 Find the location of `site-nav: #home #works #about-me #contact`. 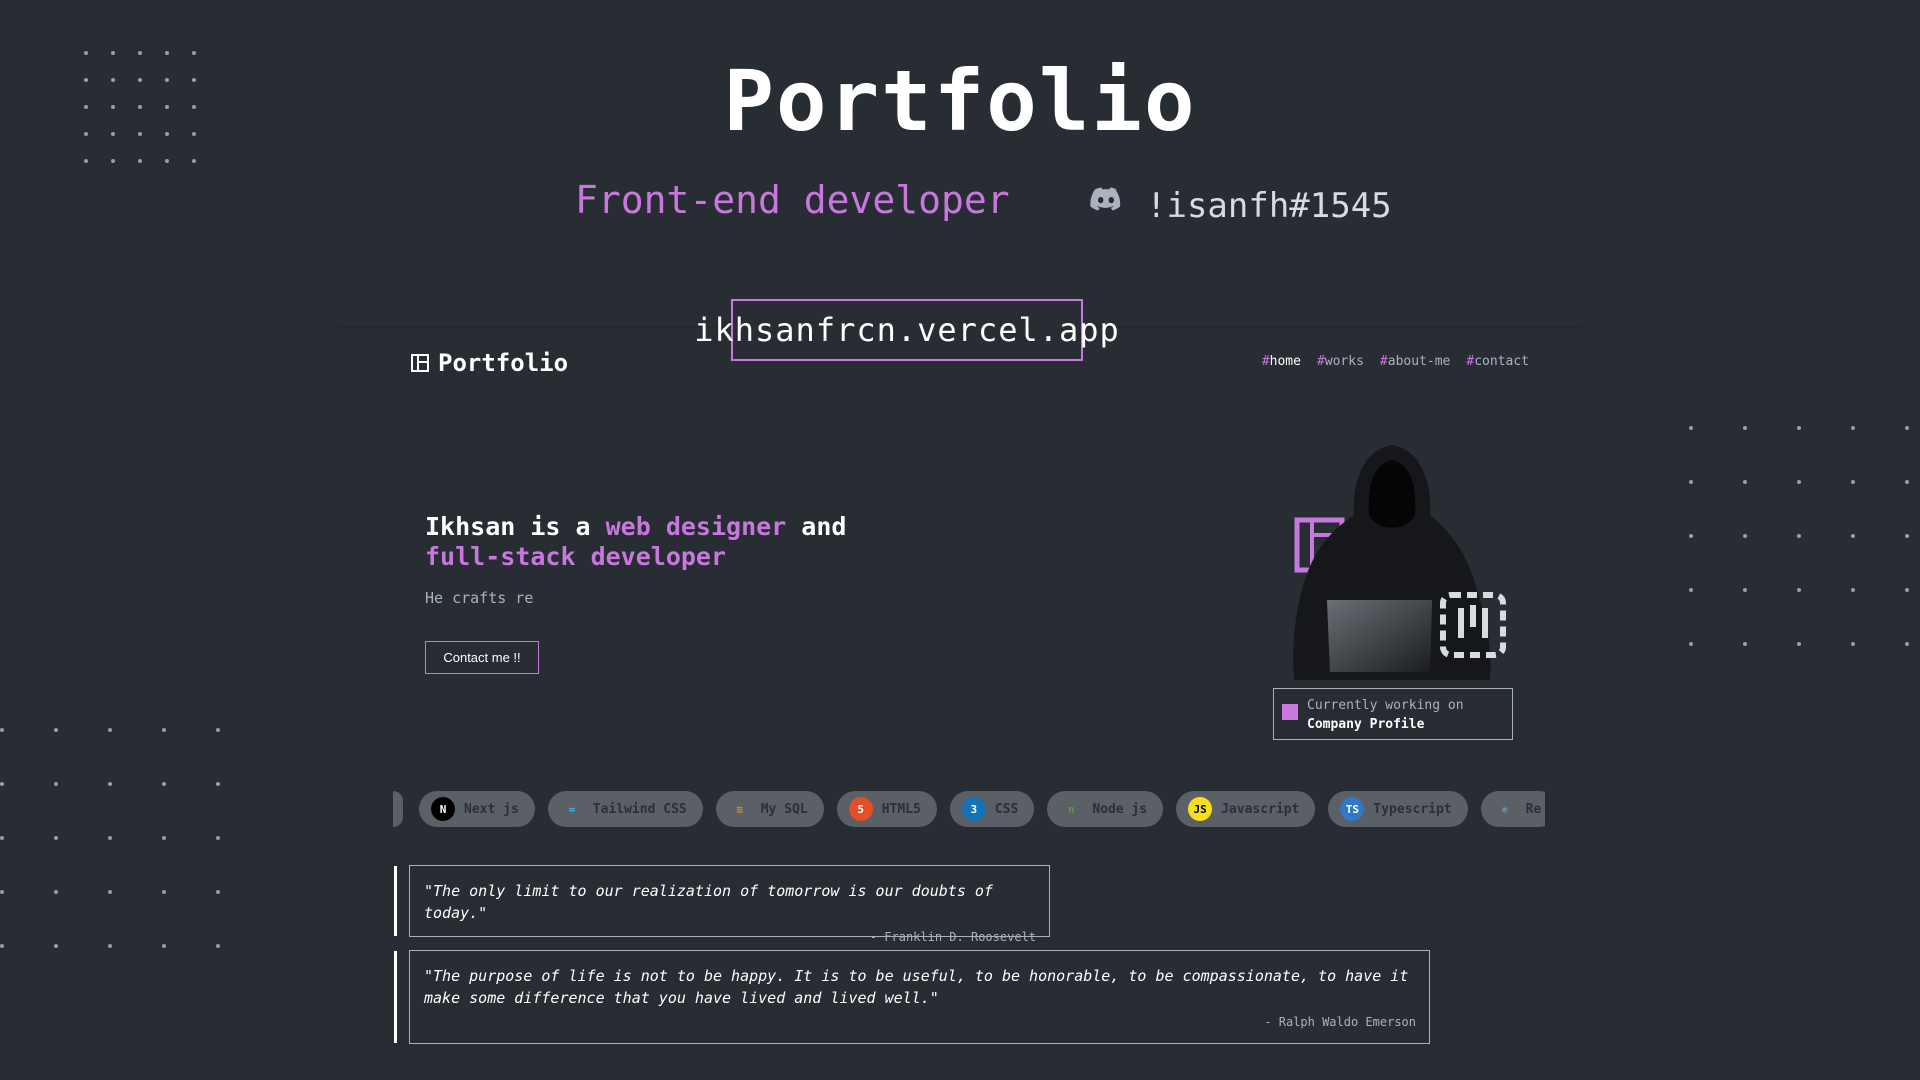

site-nav: #home #works #about-me #contact is located at coordinates (1395, 361).